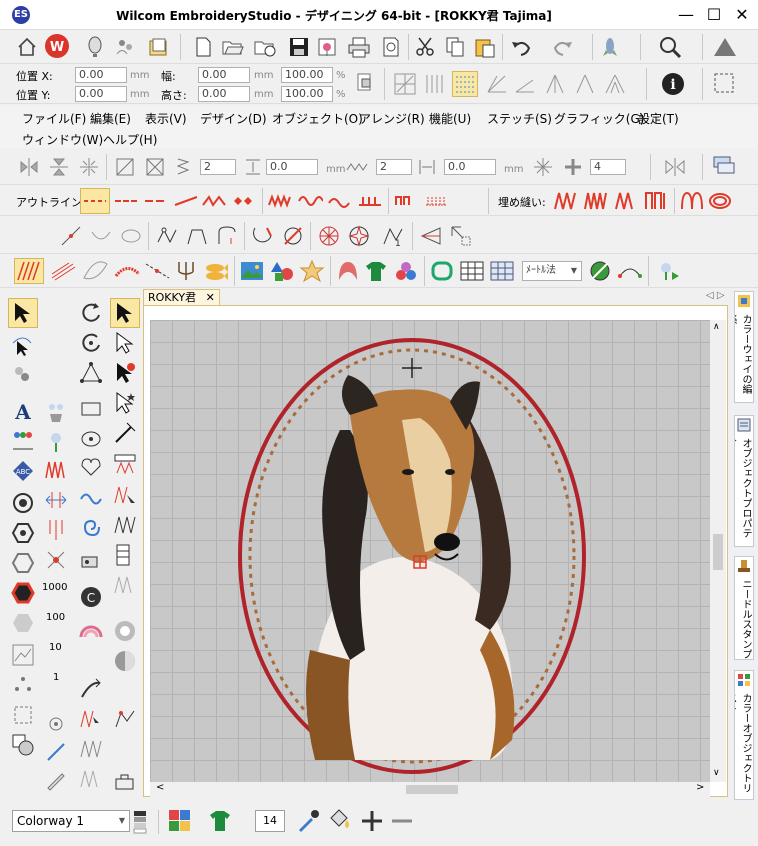 The image size is (758, 846). Describe the element at coordinates (392, 118) in the screenshot. I see `menu-arrange: アレンジ(R)` at that location.